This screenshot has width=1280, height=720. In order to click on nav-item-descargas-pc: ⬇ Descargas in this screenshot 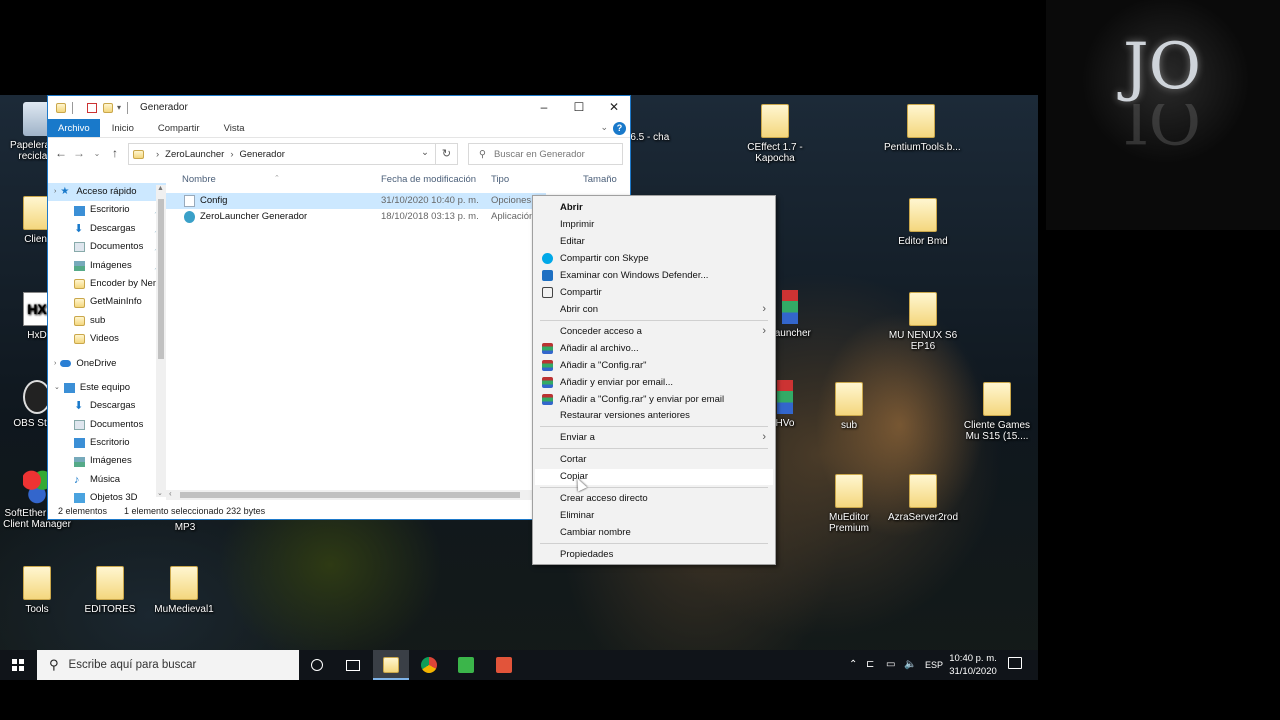, I will do `click(107, 406)`.